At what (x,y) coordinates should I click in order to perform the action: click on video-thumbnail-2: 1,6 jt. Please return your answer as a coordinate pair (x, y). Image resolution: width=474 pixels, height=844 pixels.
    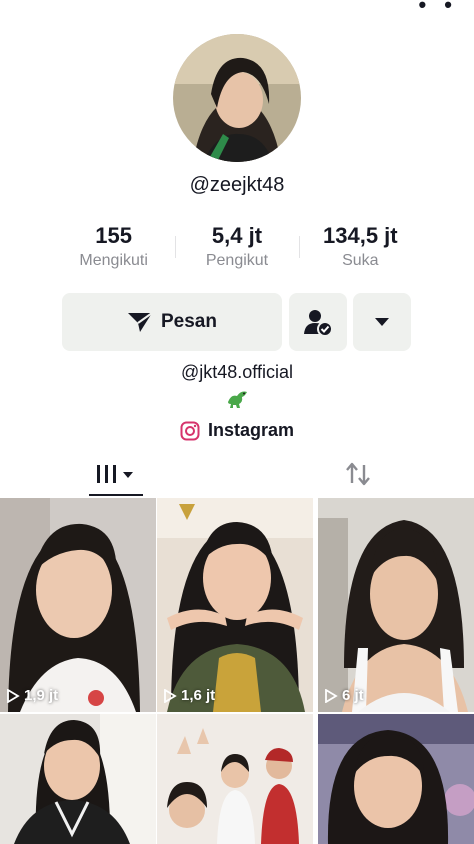
    Looking at the image, I should click on (235, 605).